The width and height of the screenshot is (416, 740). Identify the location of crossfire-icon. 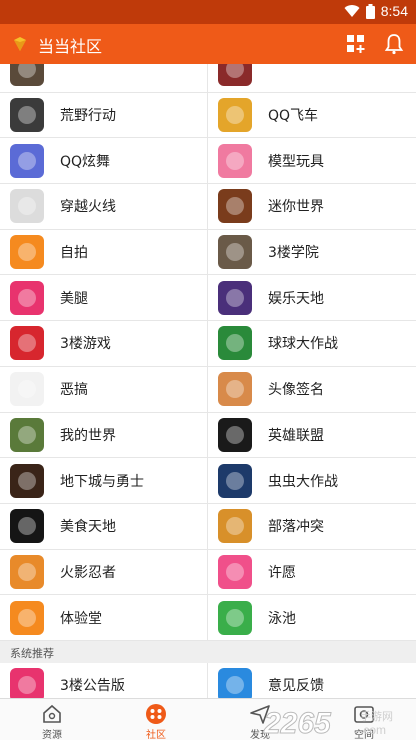
(27, 206).